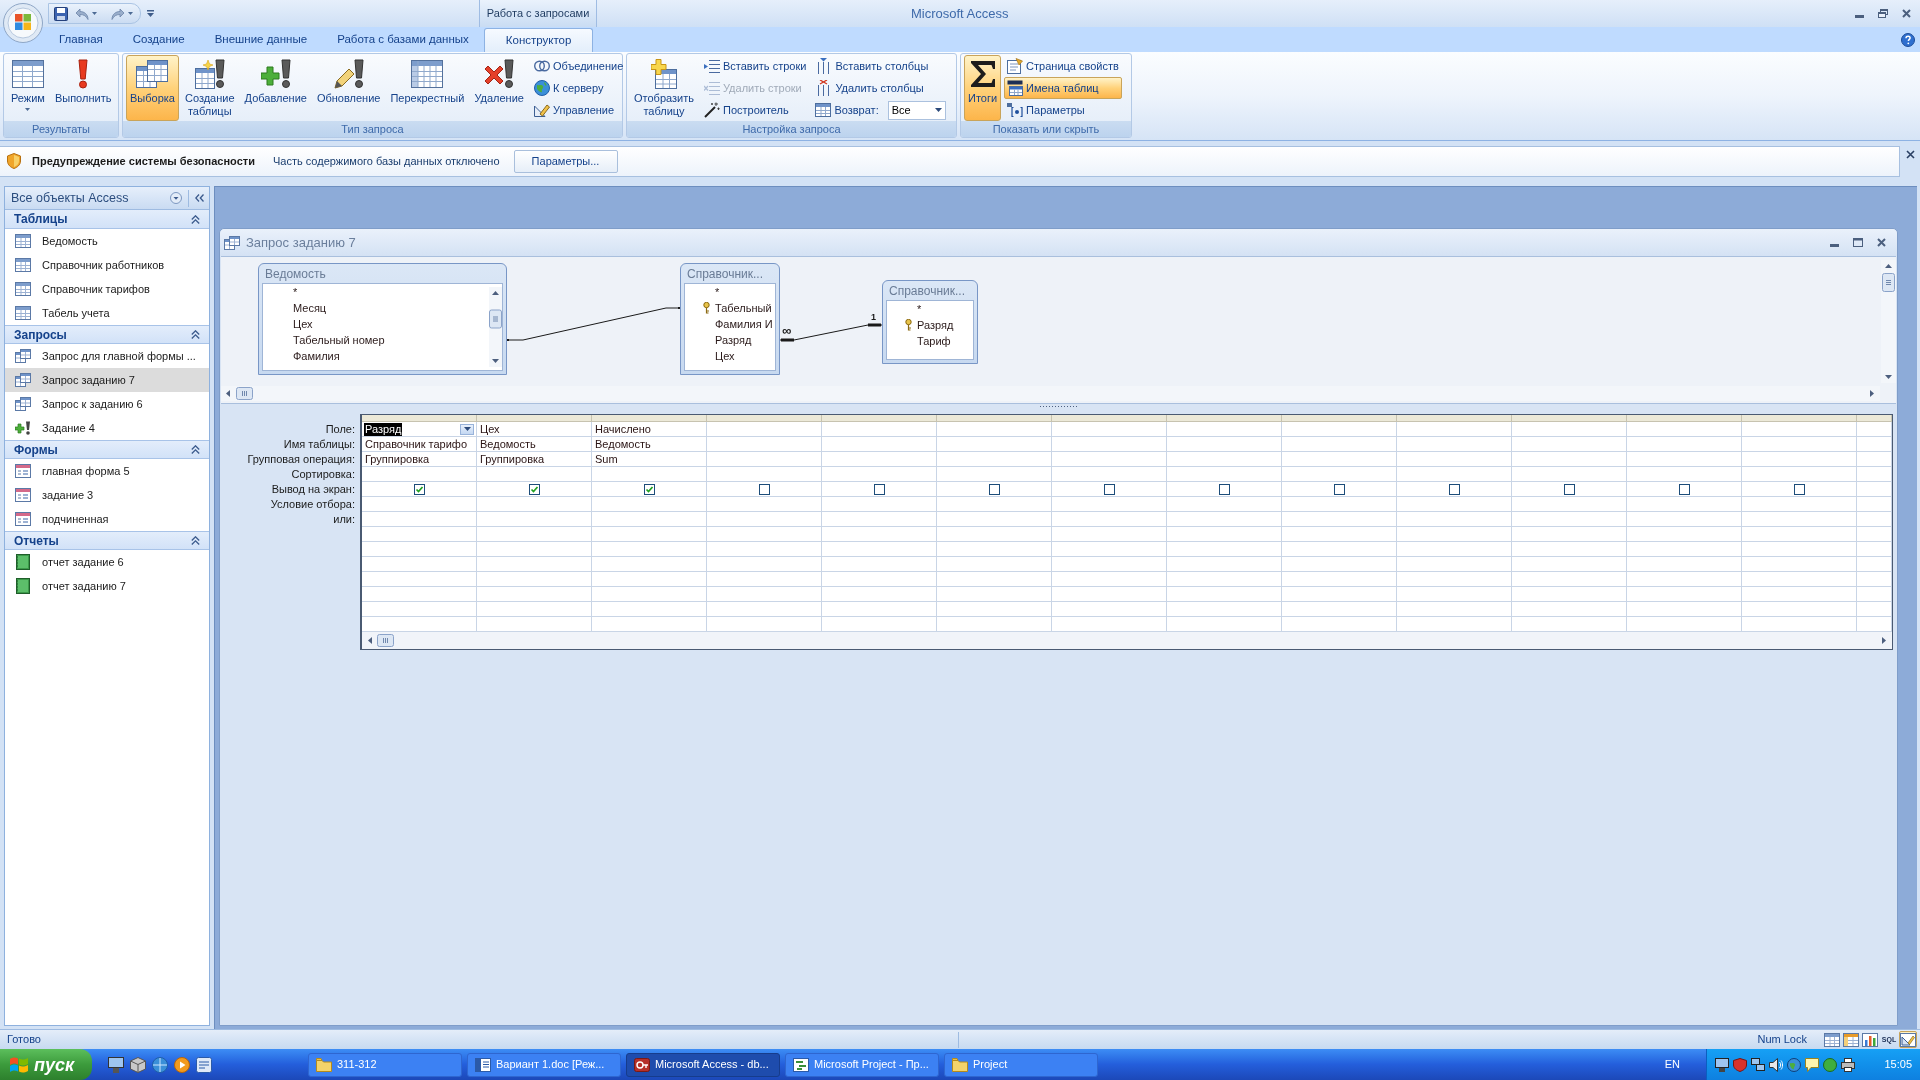 The height and width of the screenshot is (1080, 1920). What do you see at coordinates (158, 40) in the screenshot?
I see `ribbon-tab: Создание` at bounding box center [158, 40].